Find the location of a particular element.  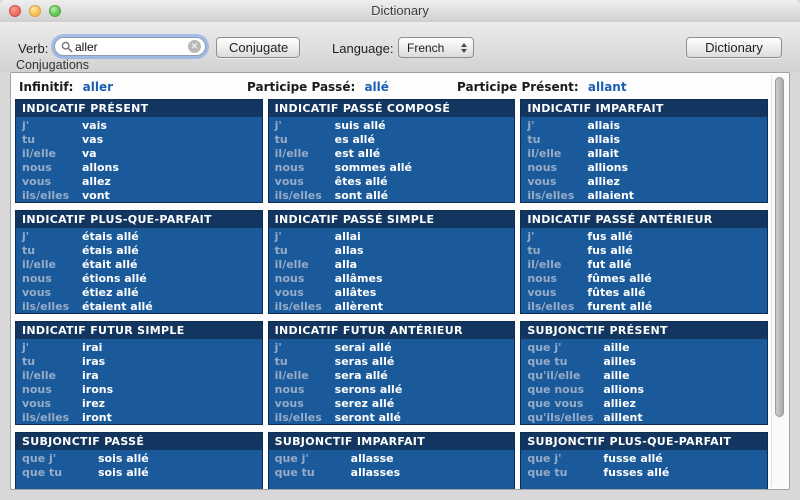

verb-form: allas is located at coordinates (349, 250).